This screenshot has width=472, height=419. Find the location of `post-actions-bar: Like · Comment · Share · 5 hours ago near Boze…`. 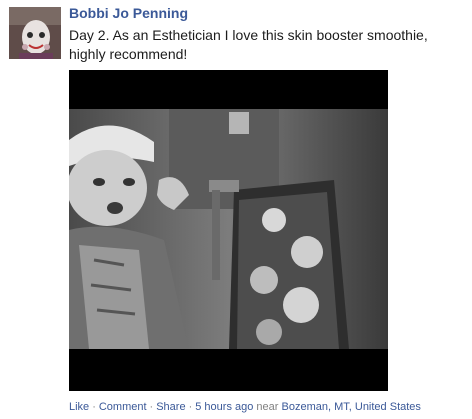

post-actions-bar: Like · Comment · Share · 5 hours ago near Boze… is located at coordinates (245, 407).